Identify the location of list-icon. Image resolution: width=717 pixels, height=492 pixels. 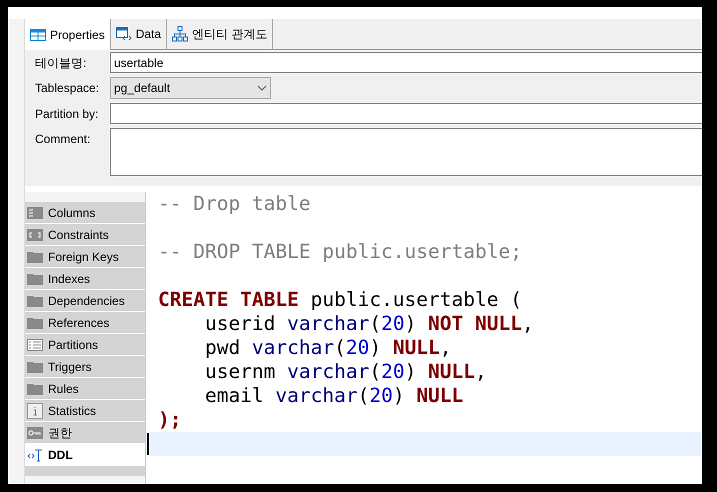
(35, 344).